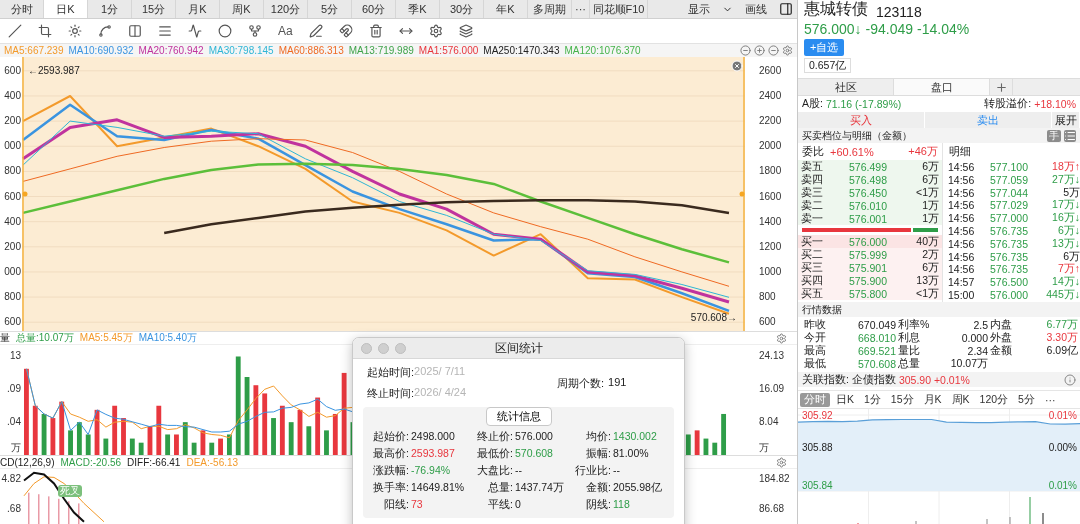  I want to click on trade-button: 买入, so click(861, 120).